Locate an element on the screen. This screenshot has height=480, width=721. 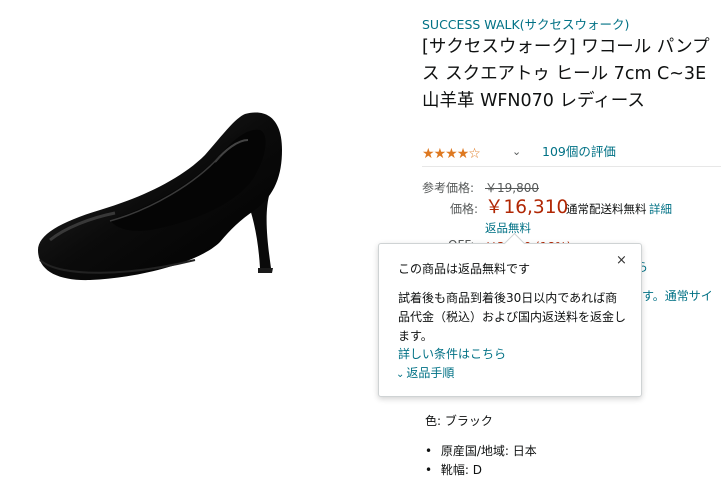
spec-label: 原産国/地域: is located at coordinates (474, 451).